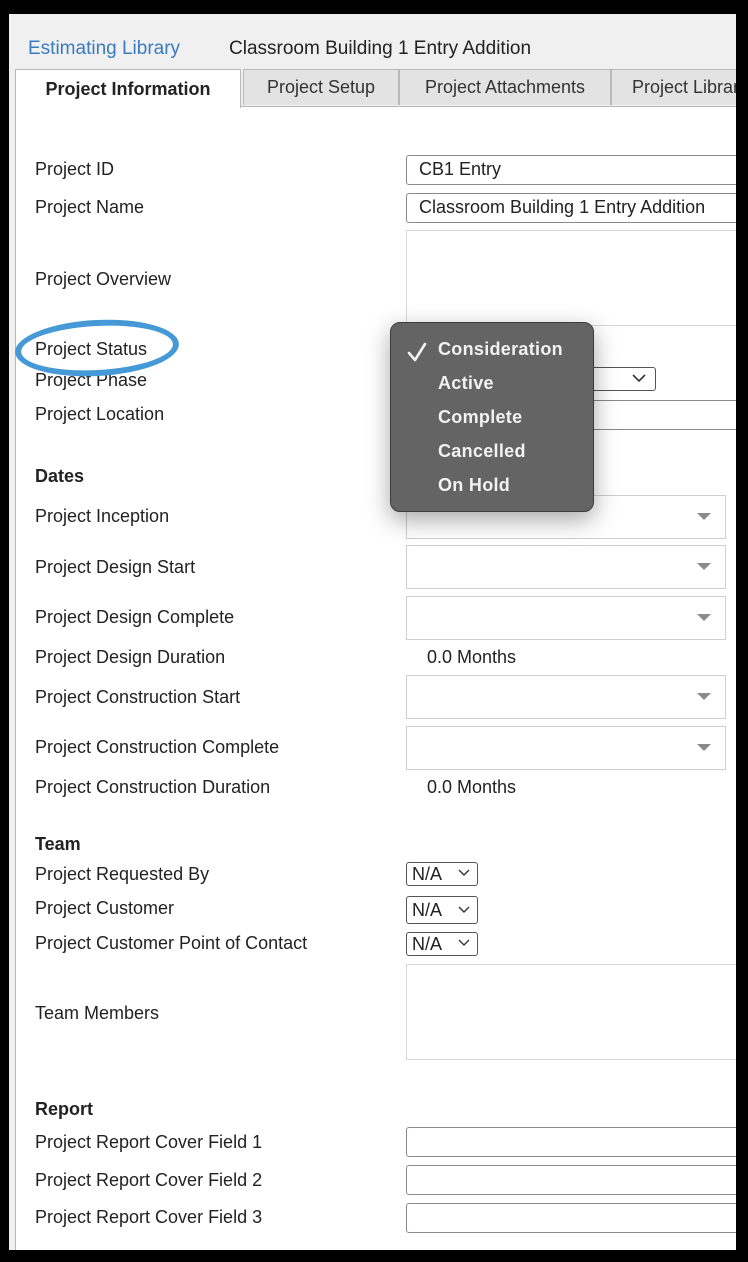  What do you see at coordinates (566, 697) in the screenshot?
I see `project-construction-start-date-picker` at bounding box center [566, 697].